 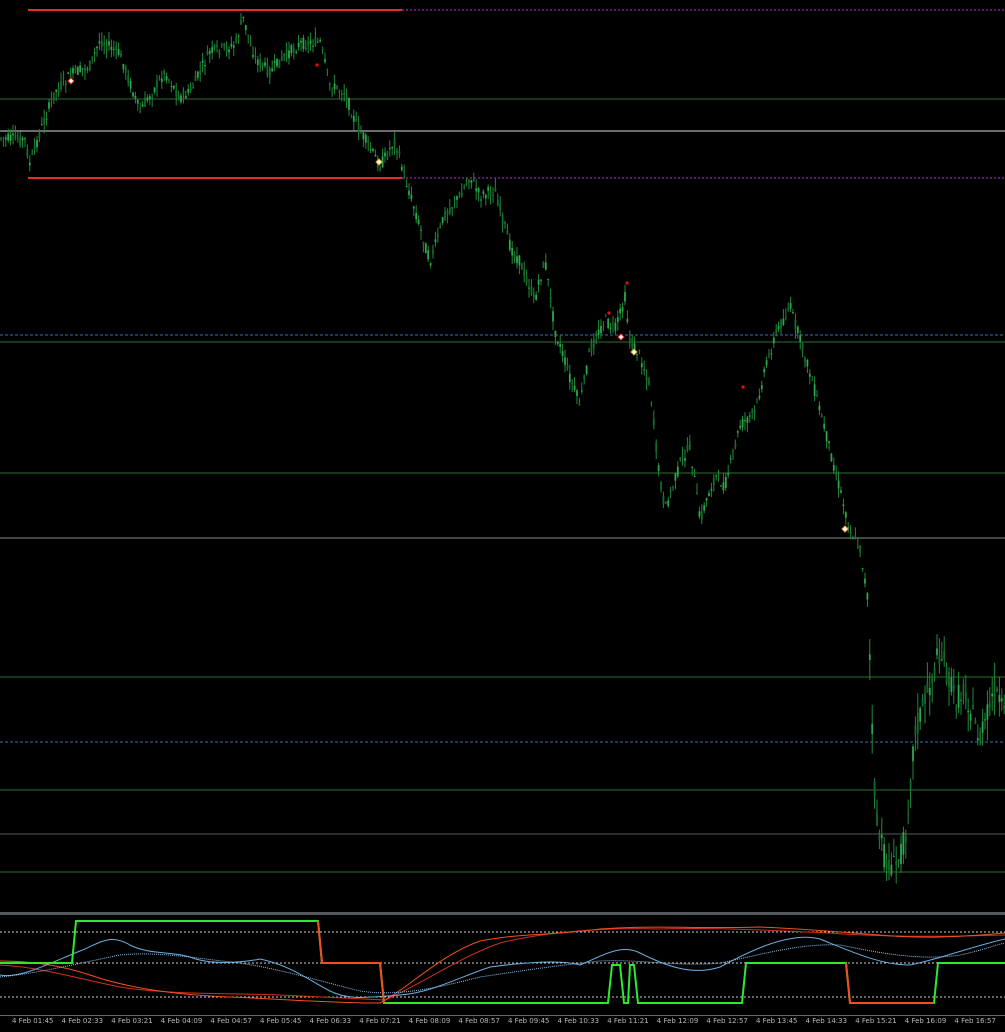 What do you see at coordinates (330, 1021) in the screenshot?
I see `time-axis-label: 4 Feb 06:33` at bounding box center [330, 1021].